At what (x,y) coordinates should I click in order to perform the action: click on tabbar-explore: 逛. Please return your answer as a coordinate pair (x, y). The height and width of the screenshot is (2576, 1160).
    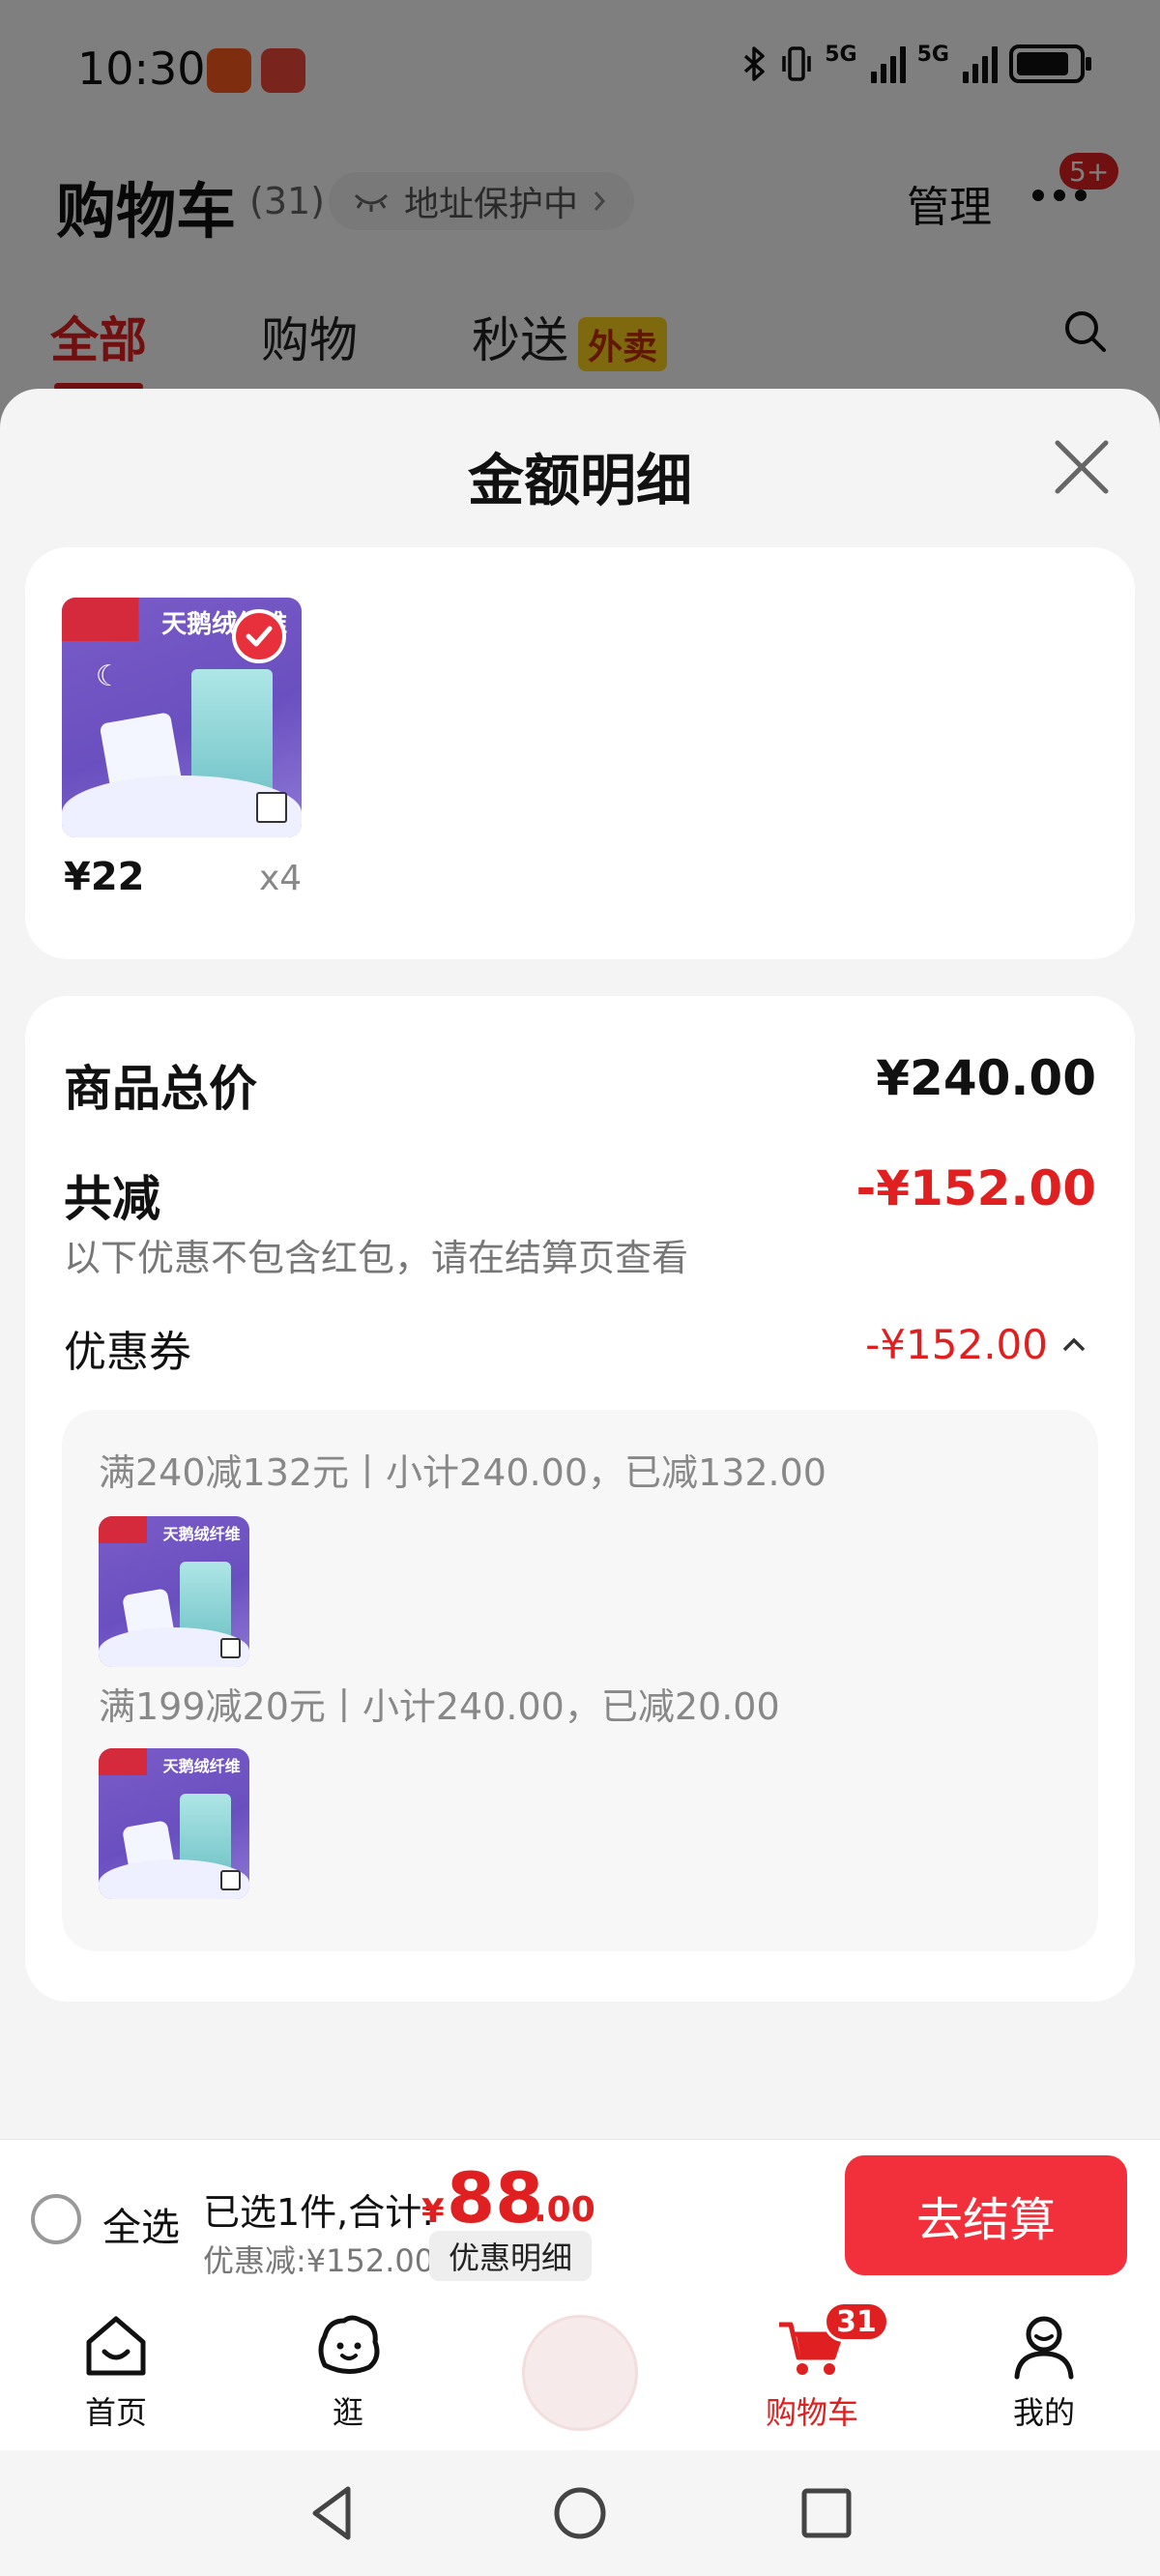
    Looking at the image, I should click on (348, 2370).